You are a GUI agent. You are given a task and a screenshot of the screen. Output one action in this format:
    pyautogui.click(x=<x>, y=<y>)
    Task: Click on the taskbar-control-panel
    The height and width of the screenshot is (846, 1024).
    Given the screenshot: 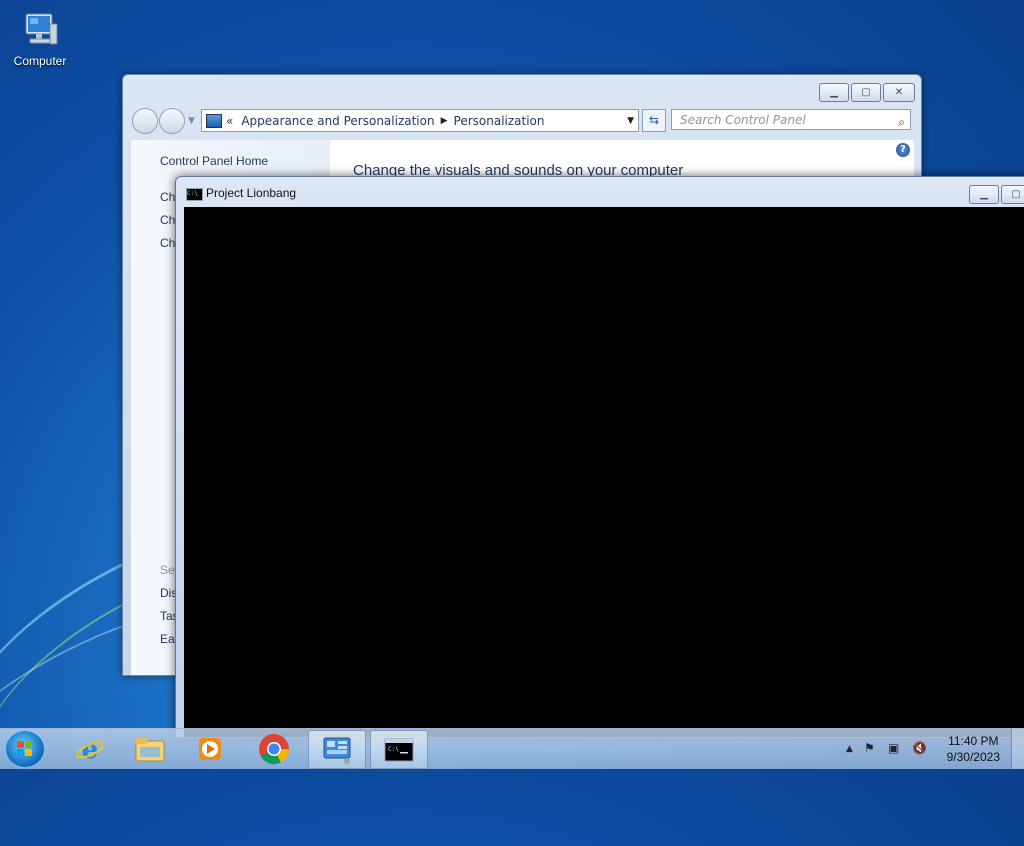 What is the action you would take?
    pyautogui.click(x=337, y=749)
    